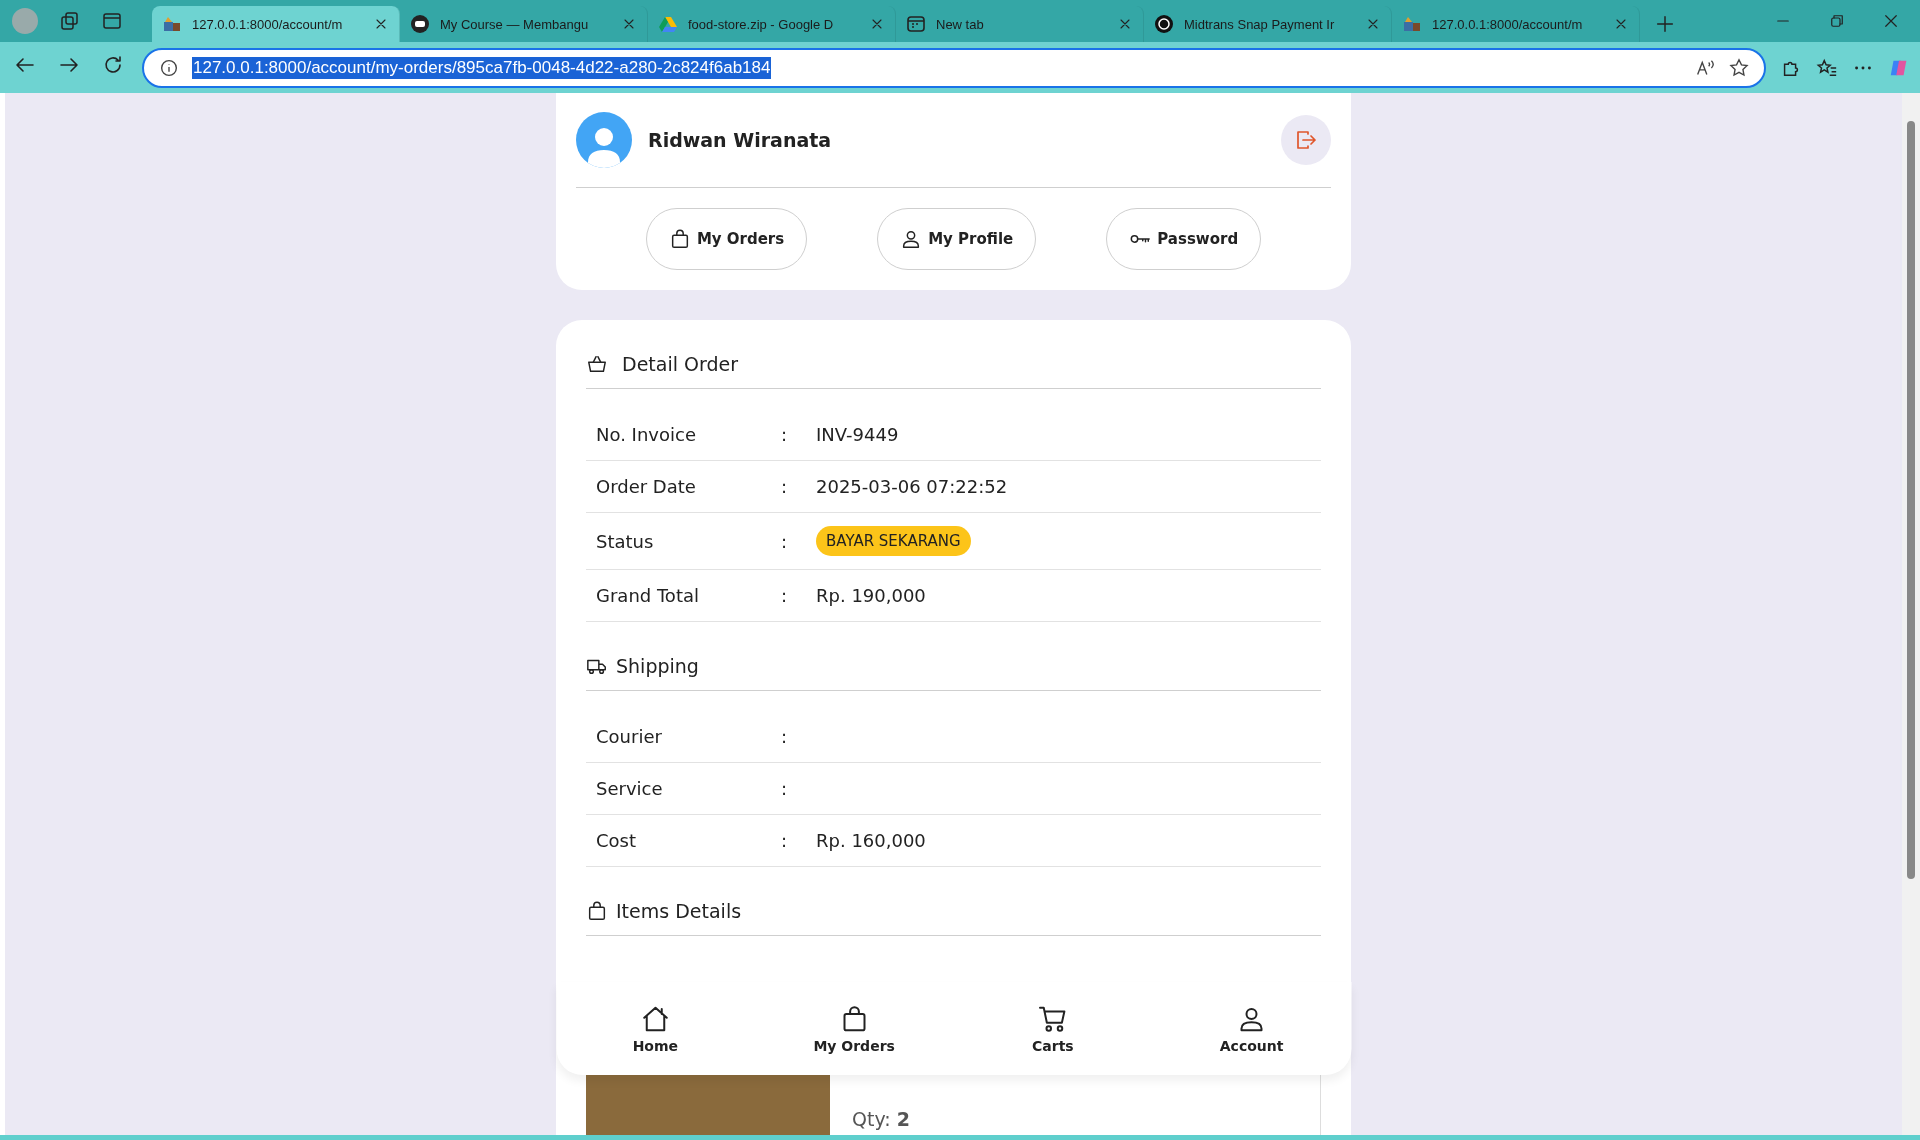 The height and width of the screenshot is (1140, 1920). What do you see at coordinates (655, 1028) in the screenshot?
I see `bottom-nav-item: Home` at bounding box center [655, 1028].